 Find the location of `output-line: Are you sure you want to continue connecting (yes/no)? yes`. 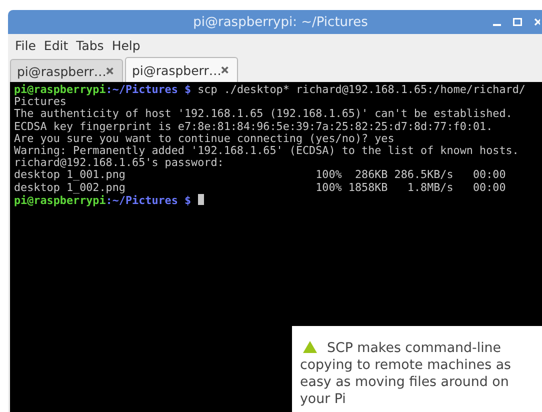

output-line: Are you sure you want to continue connecting (yes/no)? yes is located at coordinates (205, 139).